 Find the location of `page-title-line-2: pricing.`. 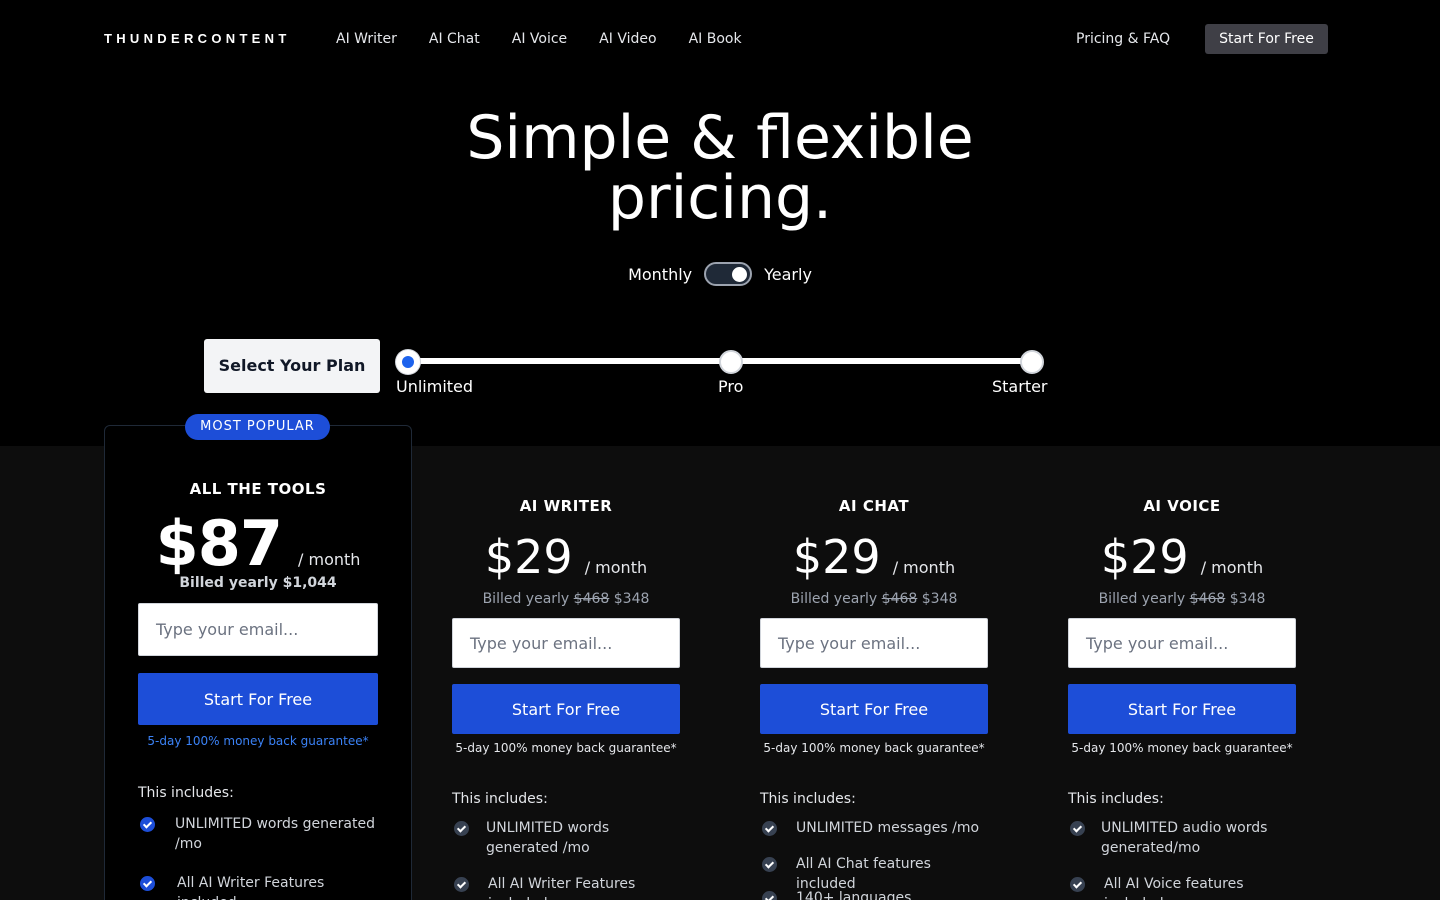

page-title-line-2: pricing. is located at coordinates (720, 198).